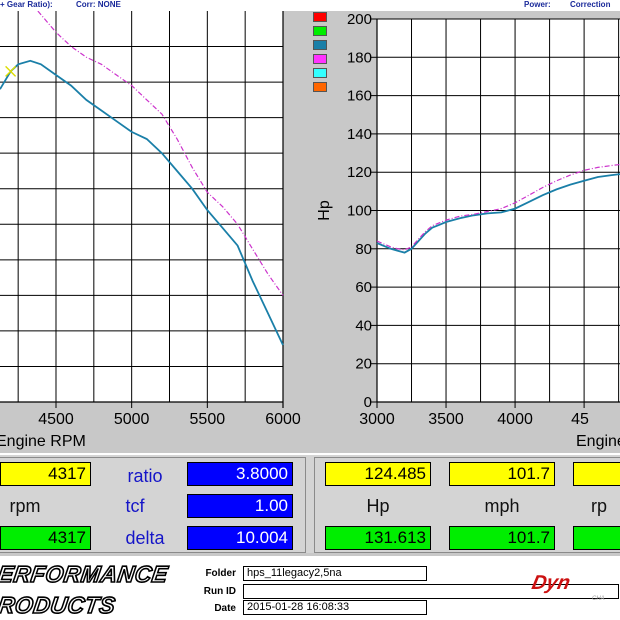  I want to click on readout-panel-right: 124.485 Hp 131.613 101.7 mph 101.7 rp, so click(467, 505).